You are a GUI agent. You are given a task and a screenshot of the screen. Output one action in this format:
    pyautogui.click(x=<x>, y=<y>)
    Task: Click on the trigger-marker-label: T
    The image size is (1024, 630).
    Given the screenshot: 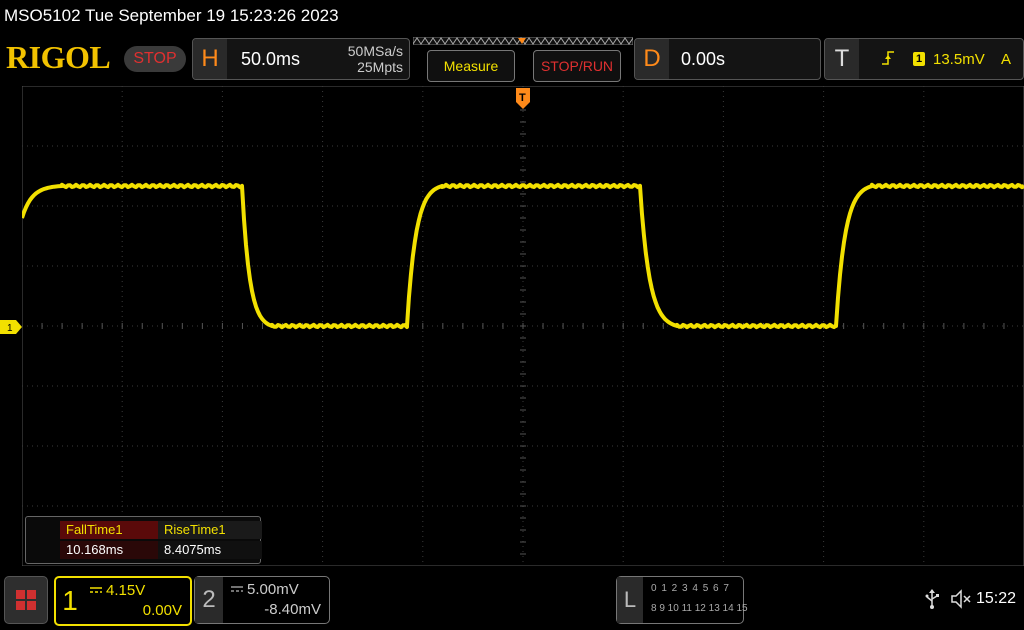 What is the action you would take?
    pyautogui.click(x=522, y=98)
    